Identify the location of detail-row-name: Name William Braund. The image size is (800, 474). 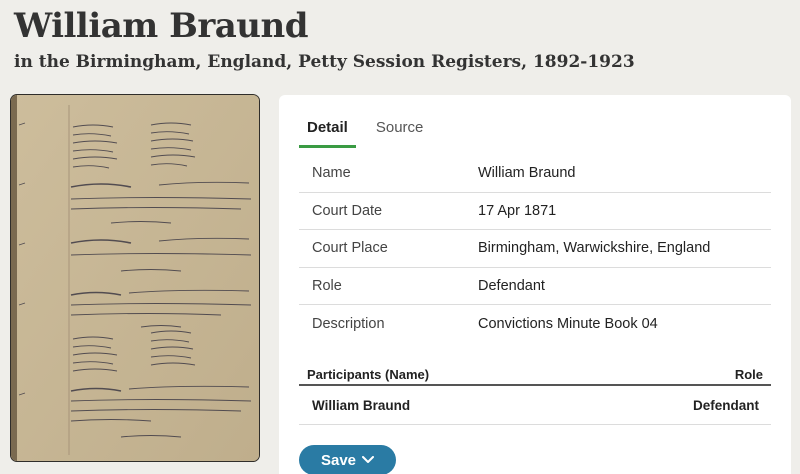
(535, 174).